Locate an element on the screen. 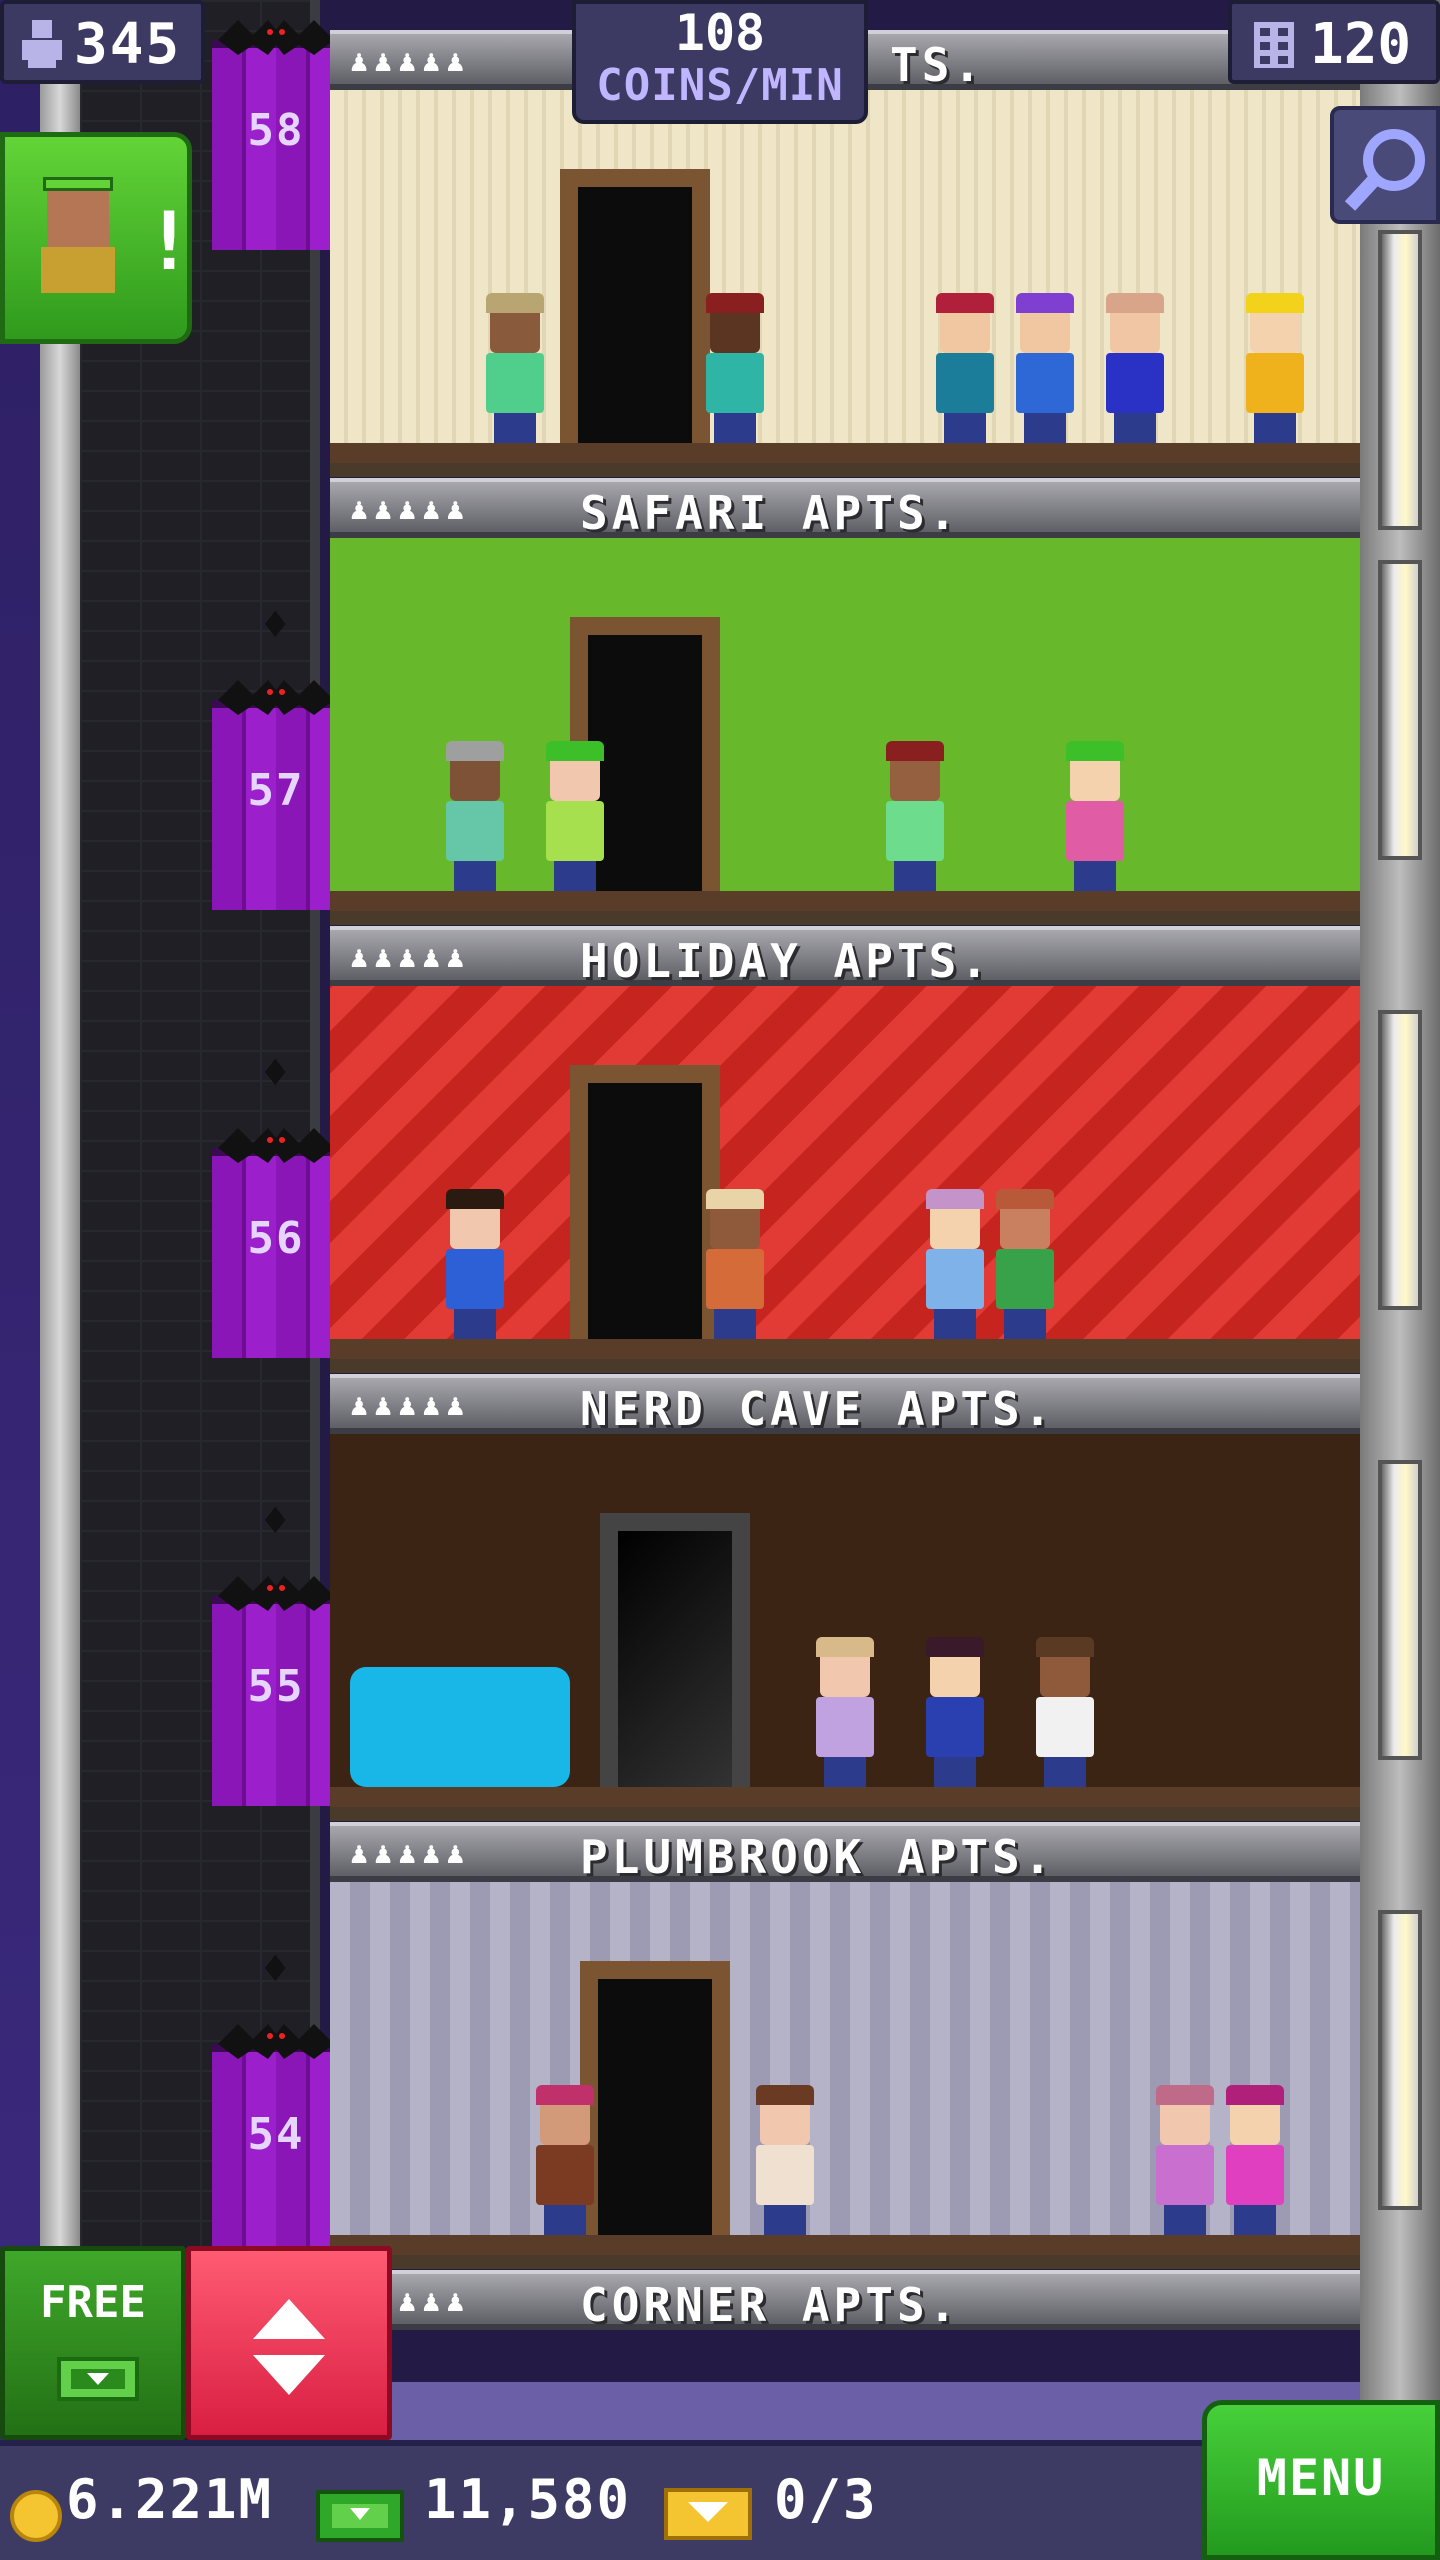  elevator-floor-number: 55 is located at coordinates (276, 1686).